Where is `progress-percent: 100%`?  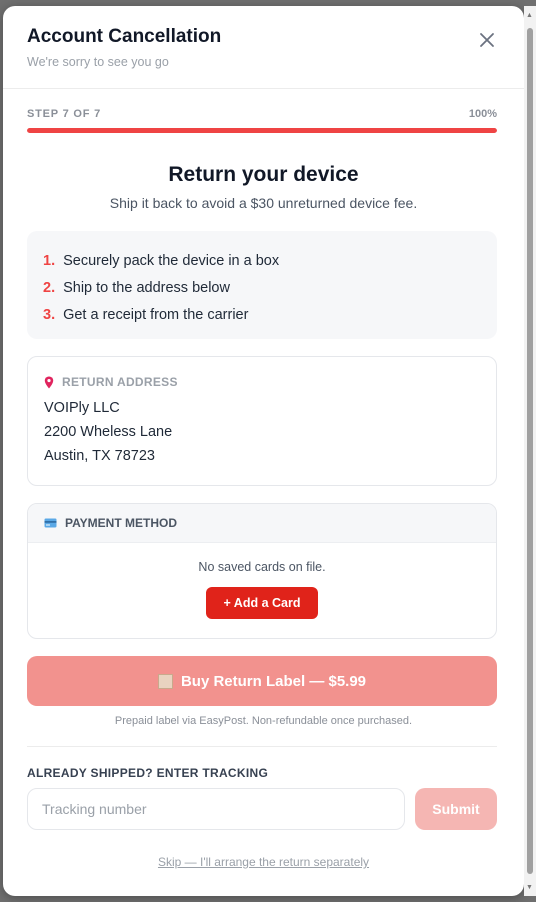
progress-percent: 100% is located at coordinates (482, 114).